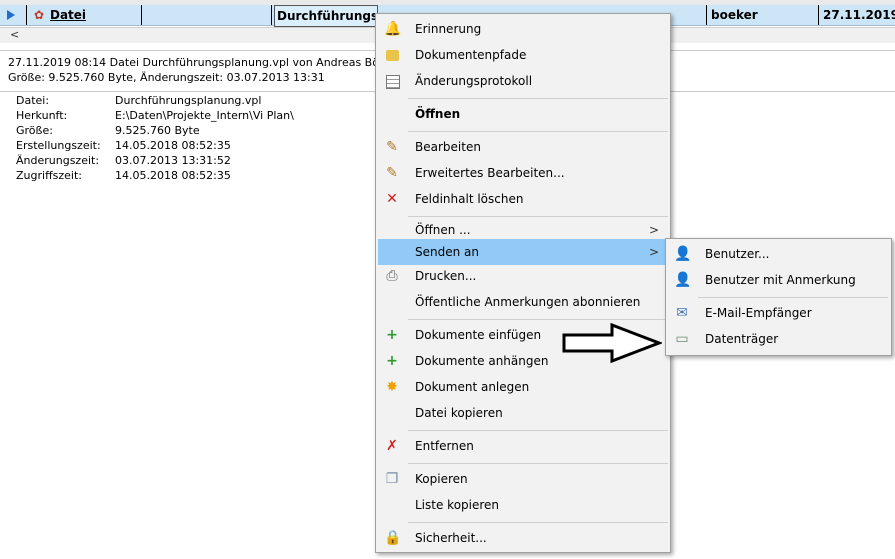 Image resolution: width=895 pixels, height=559 pixels. I want to click on file-type-icon: ✿, so click(39, 15).